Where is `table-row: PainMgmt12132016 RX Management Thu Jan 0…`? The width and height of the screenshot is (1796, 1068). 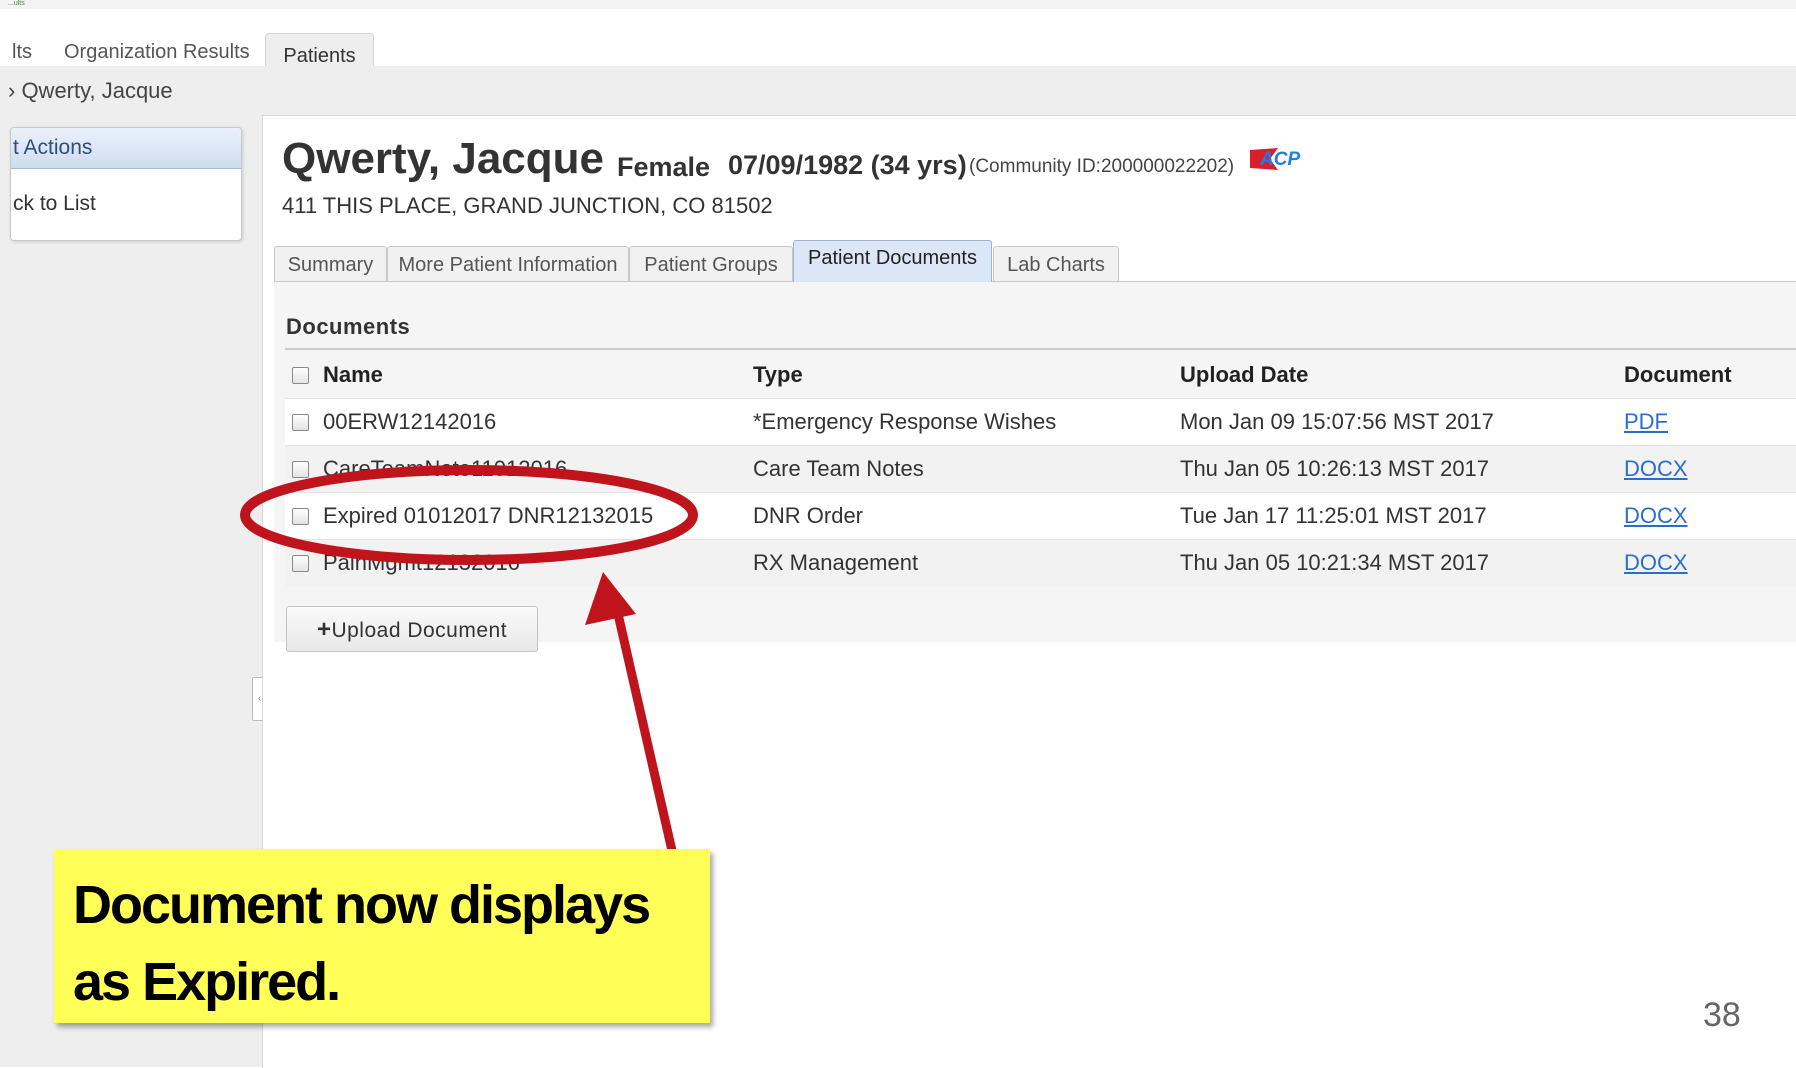
table-row: PainMgmt12132016 RX Management Thu Jan 0… is located at coordinates (1040, 562).